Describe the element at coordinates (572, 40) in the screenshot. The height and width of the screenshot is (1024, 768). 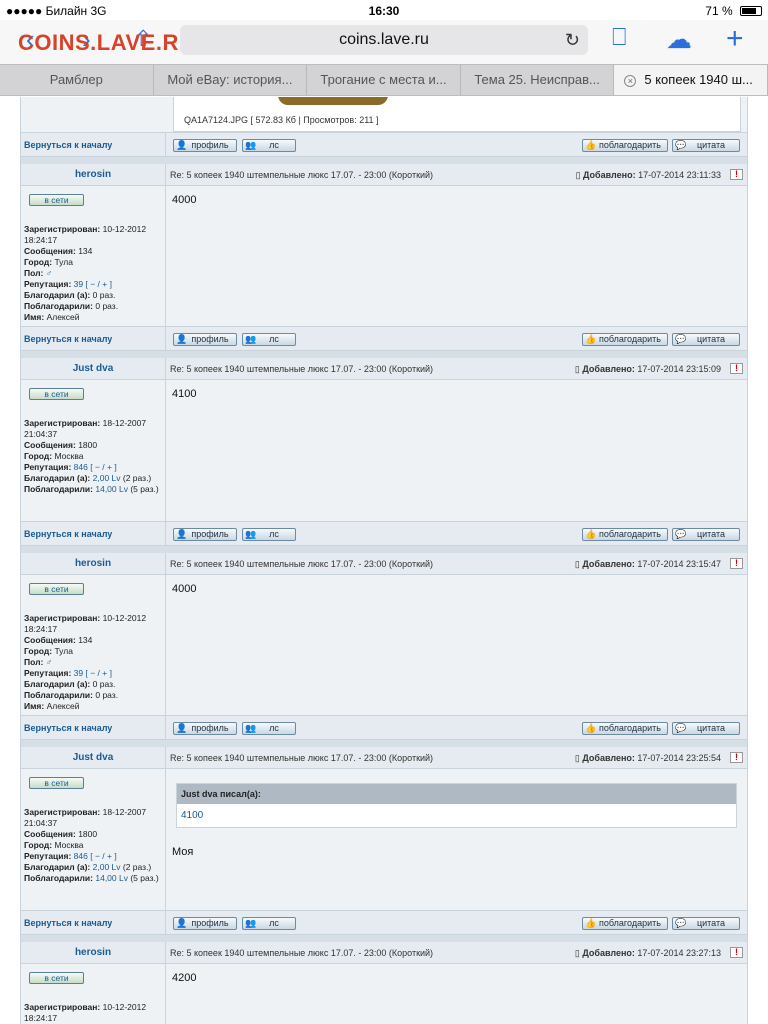
I see `reload-icon: ↻` at that location.